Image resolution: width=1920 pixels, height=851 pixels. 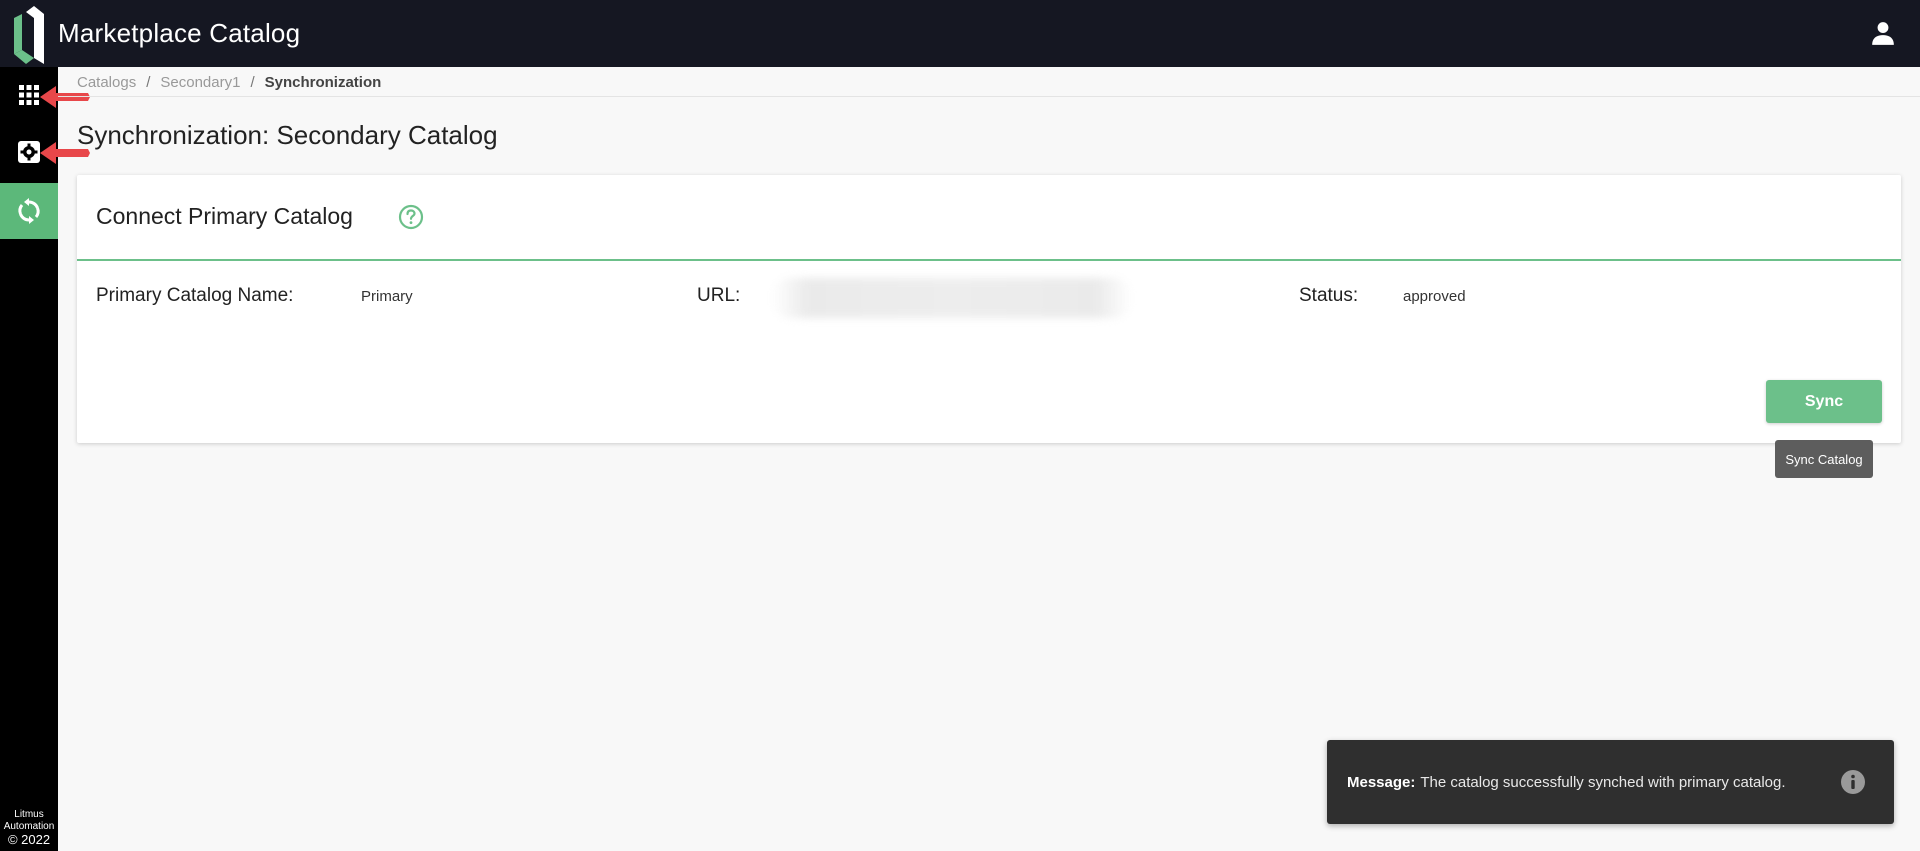 I want to click on sync-catalog-tooltip: Sync Catalog, so click(x=1824, y=459).